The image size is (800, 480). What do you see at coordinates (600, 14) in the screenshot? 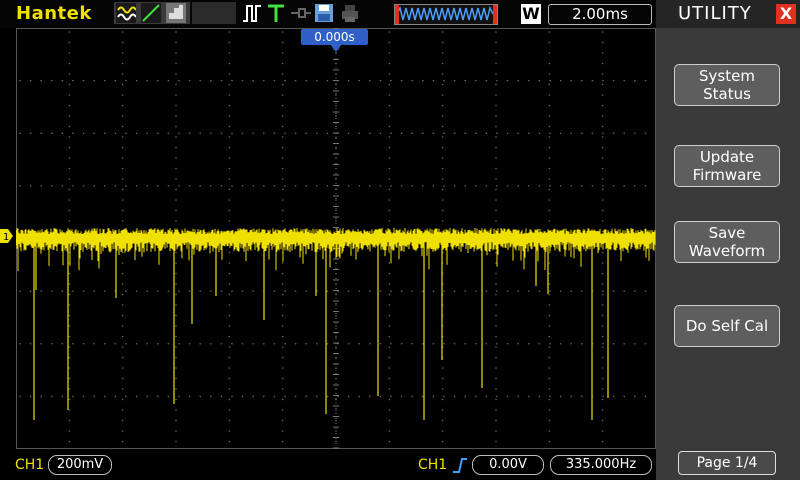
I see `timebase-readout: 2.00ms` at bounding box center [600, 14].